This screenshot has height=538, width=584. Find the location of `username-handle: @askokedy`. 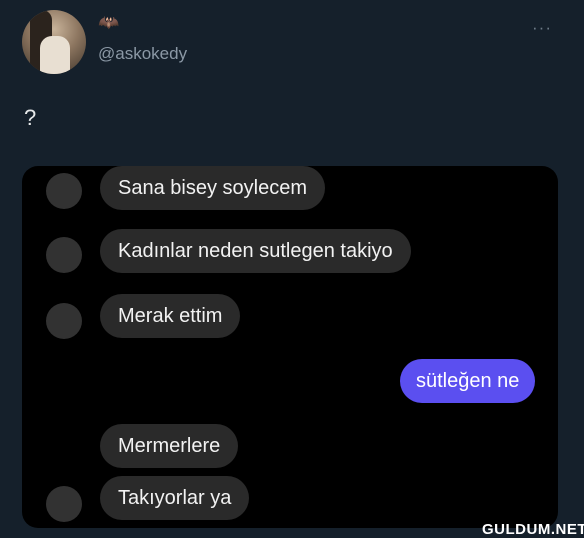

username-handle: @askokedy is located at coordinates (142, 54).